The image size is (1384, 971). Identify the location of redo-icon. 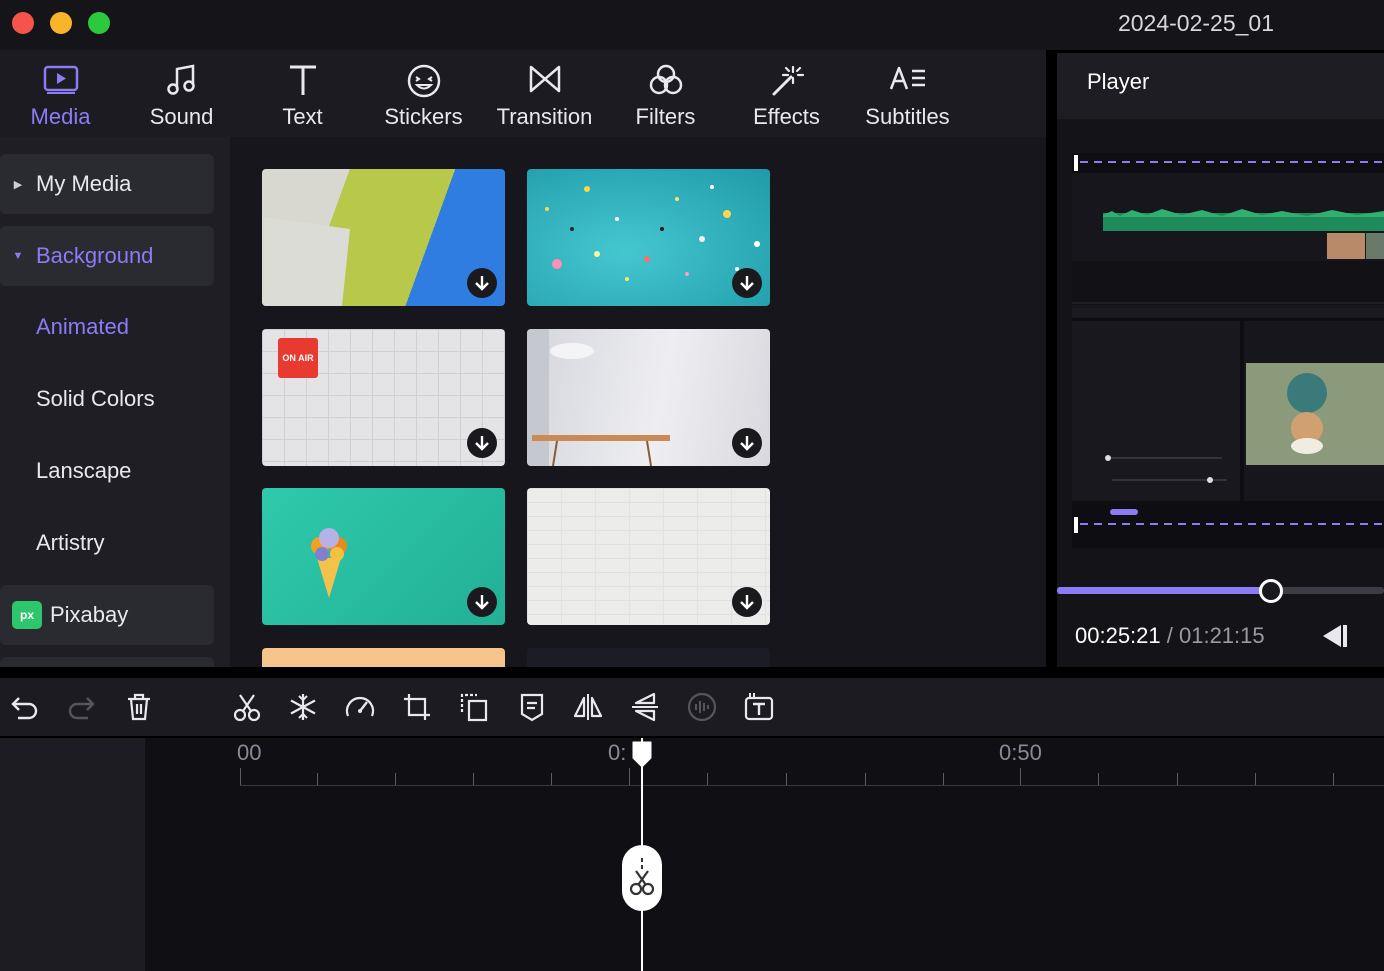
(81, 708).